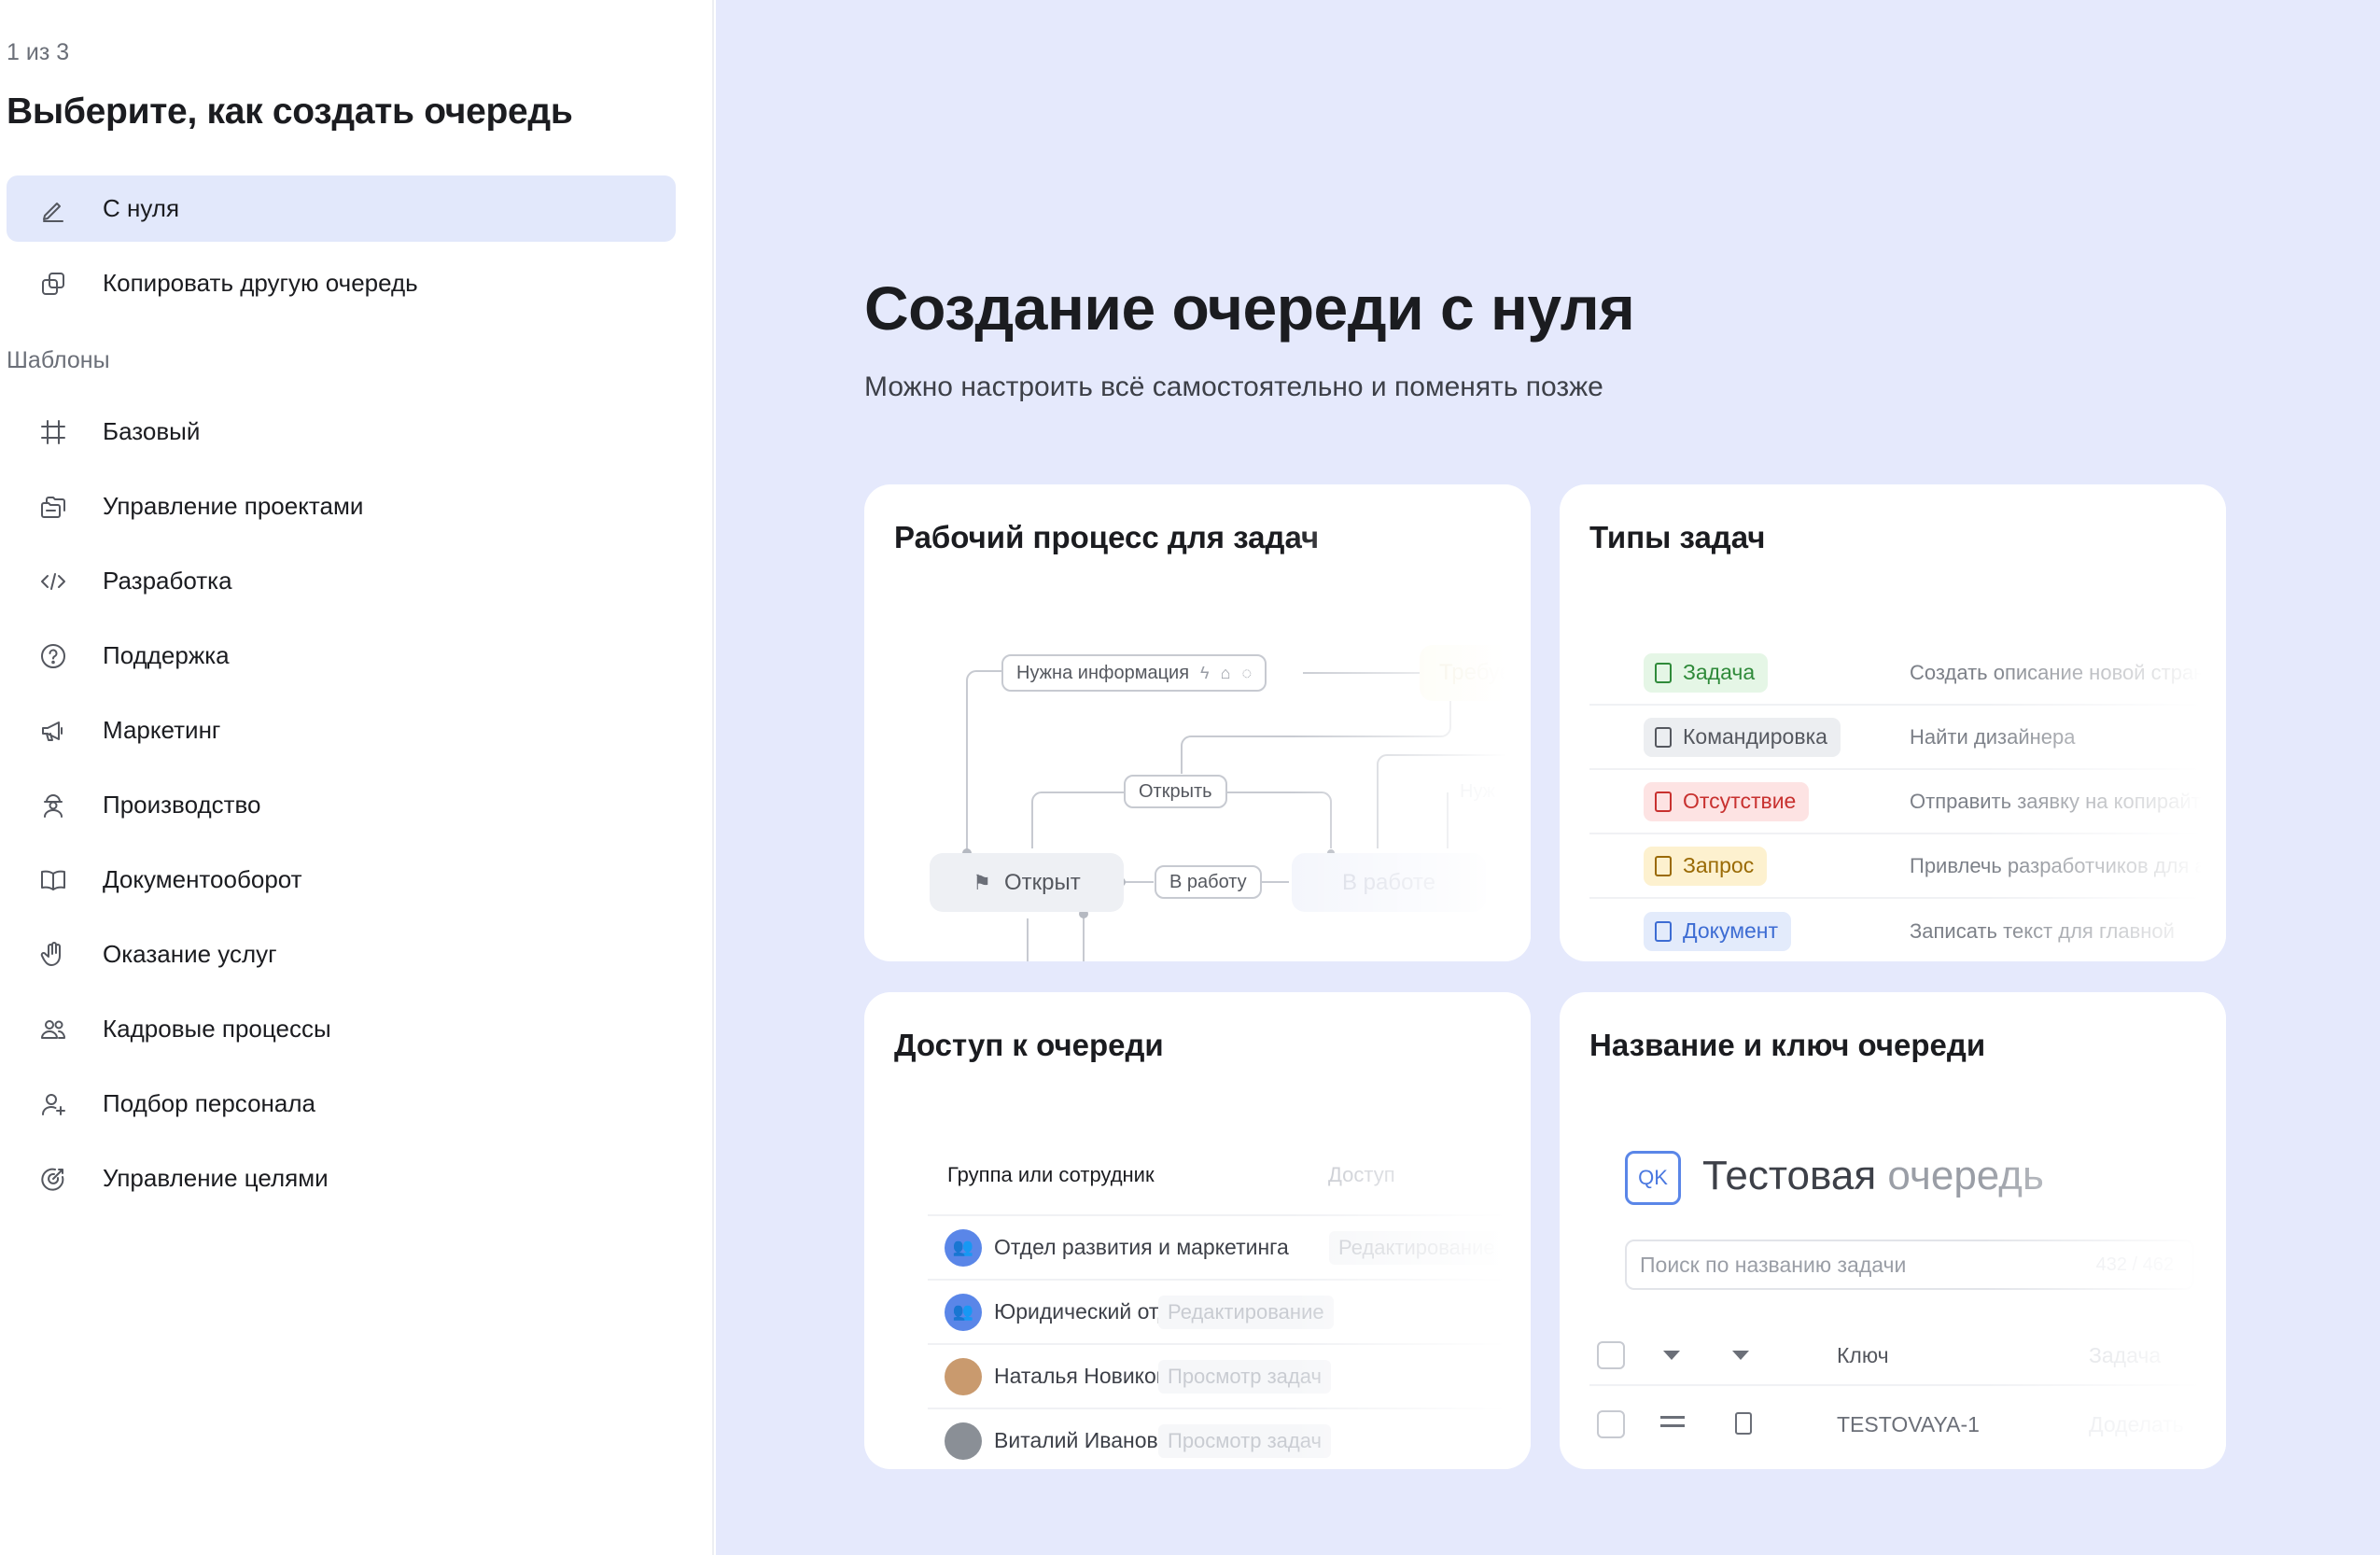 The width and height of the screenshot is (2380, 1555). I want to click on queue-name-soft: очередь, so click(1965, 1175).